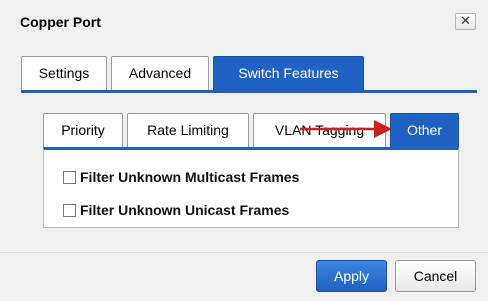 Image resolution: width=488 pixels, height=301 pixels. Describe the element at coordinates (319, 130) in the screenshot. I see `tab-vlan-tagging: VLAN Tagging` at that location.